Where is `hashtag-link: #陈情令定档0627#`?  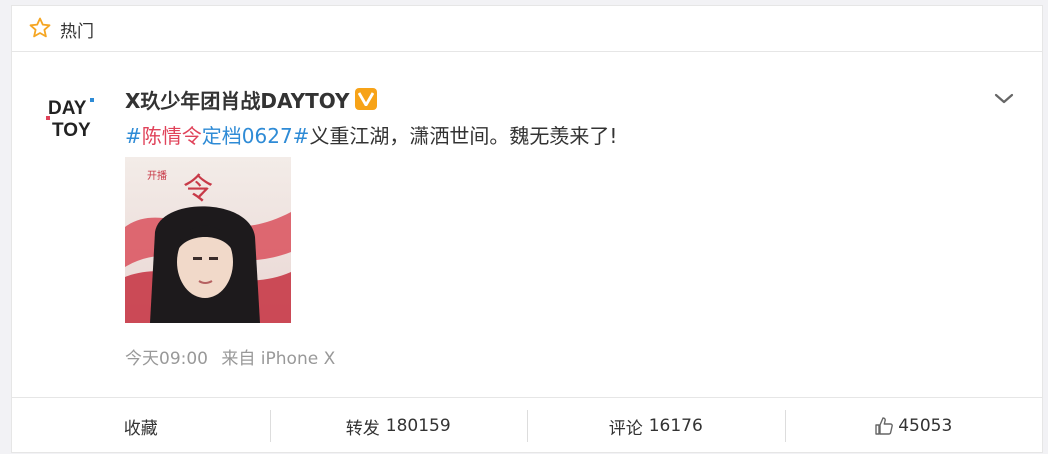 hashtag-link: #陈情令定档0627# is located at coordinates (217, 136).